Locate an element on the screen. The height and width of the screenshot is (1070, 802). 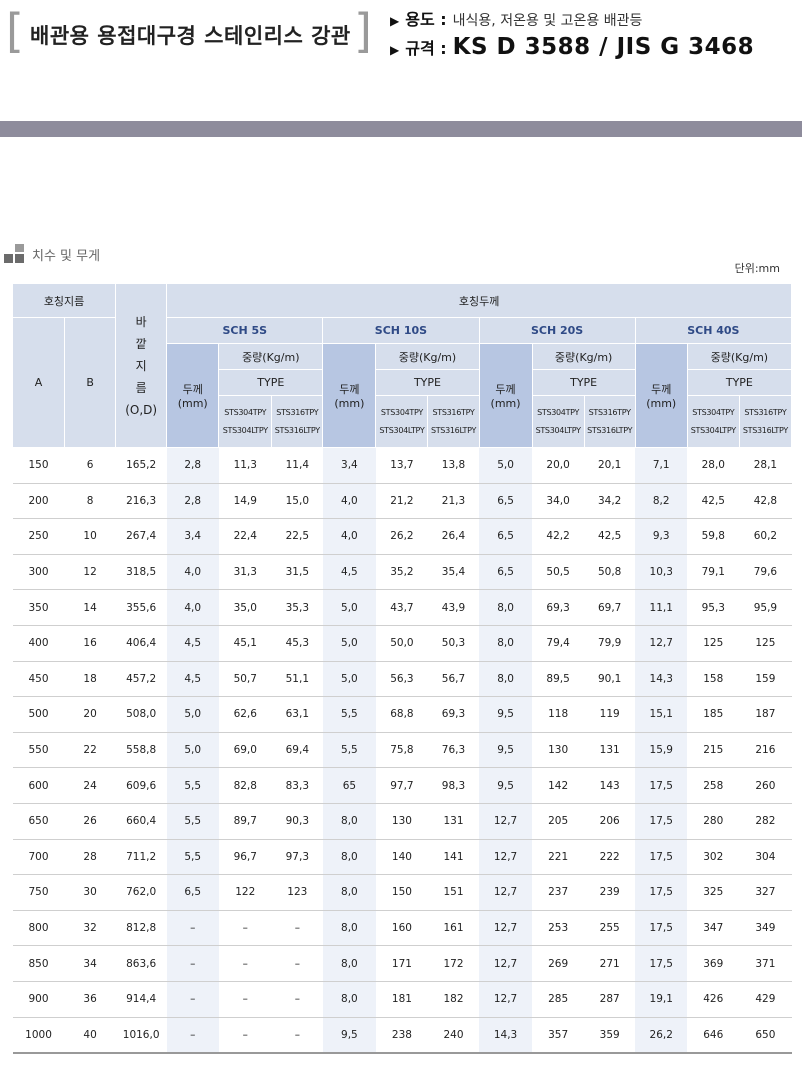
table-cell: 32 is located at coordinates (90, 928).